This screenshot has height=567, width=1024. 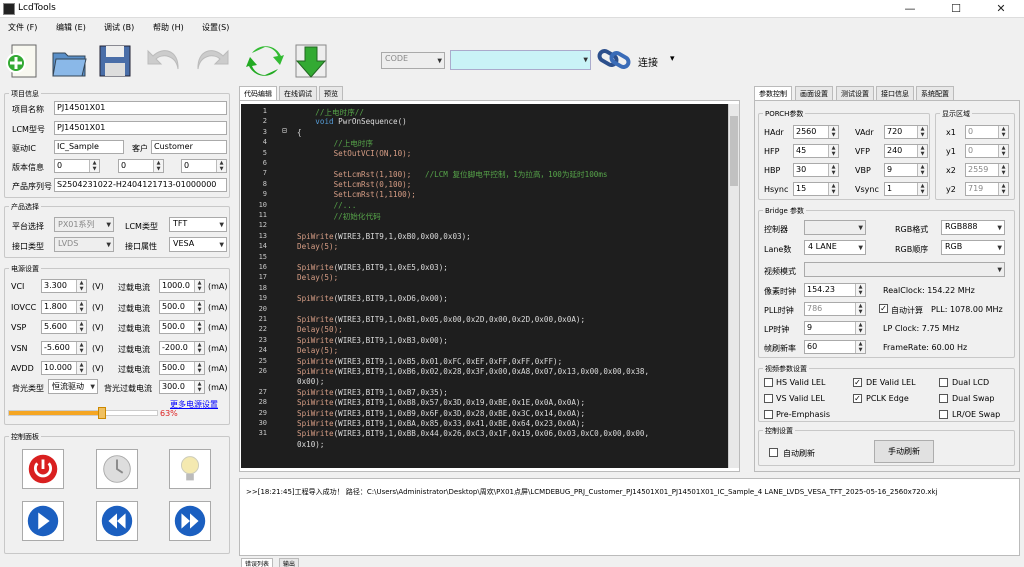 What do you see at coordinates (331, 93) in the screenshot?
I see `tab-preview: 预览` at bounding box center [331, 93].